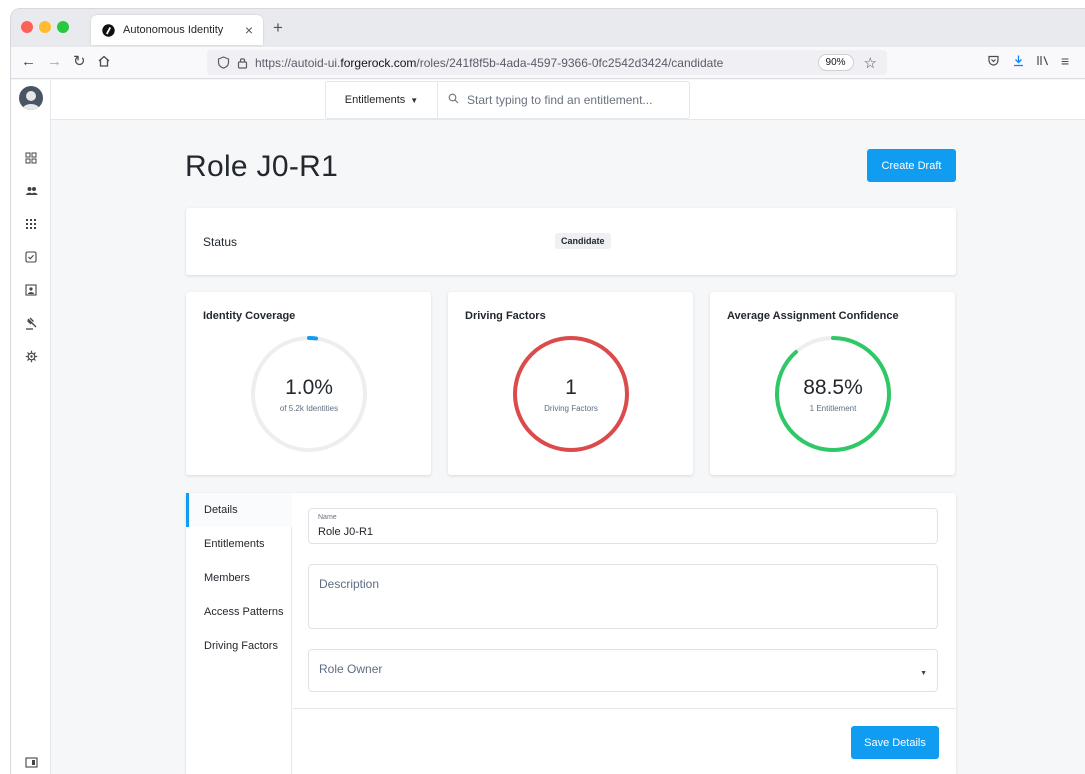 This screenshot has height=774, width=1085. I want to click on bookmark-star-icon: ☆, so click(870, 63).